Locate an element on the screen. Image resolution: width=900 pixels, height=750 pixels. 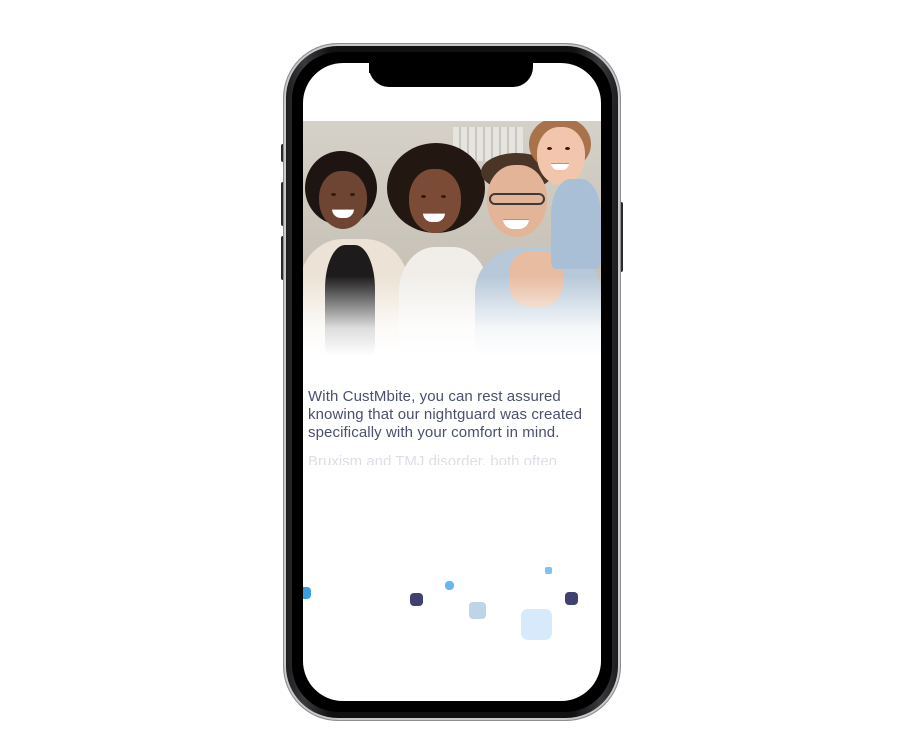
decor-square-tiny is located at coordinates (548, 570).